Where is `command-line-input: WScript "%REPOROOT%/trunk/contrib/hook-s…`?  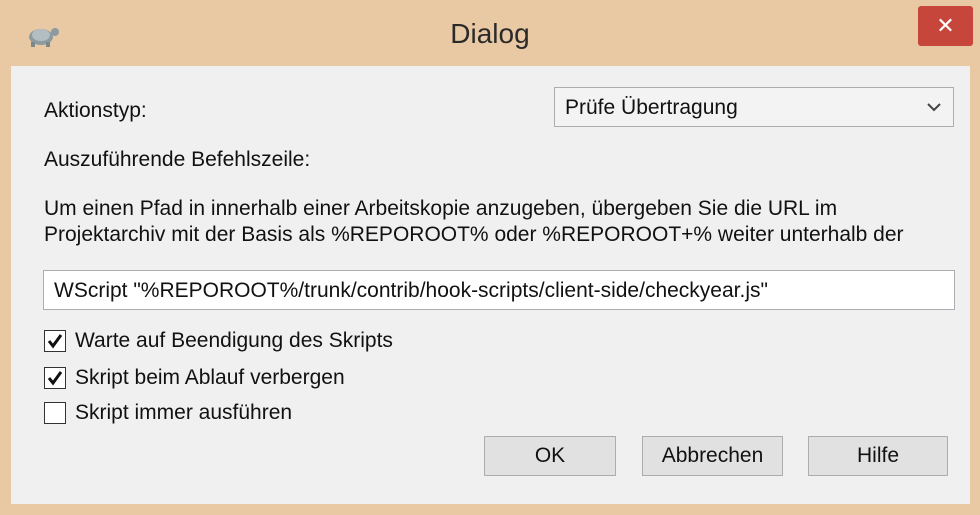
command-line-input: WScript "%REPOROOT%/trunk/contrib/hook-s… is located at coordinates (499, 290).